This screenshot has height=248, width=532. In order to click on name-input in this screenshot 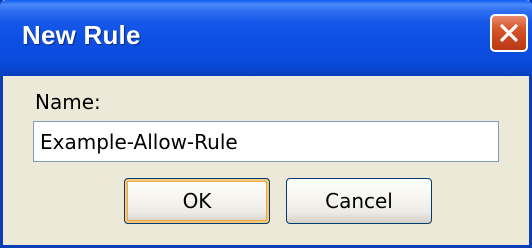, I will do `click(266, 141)`.